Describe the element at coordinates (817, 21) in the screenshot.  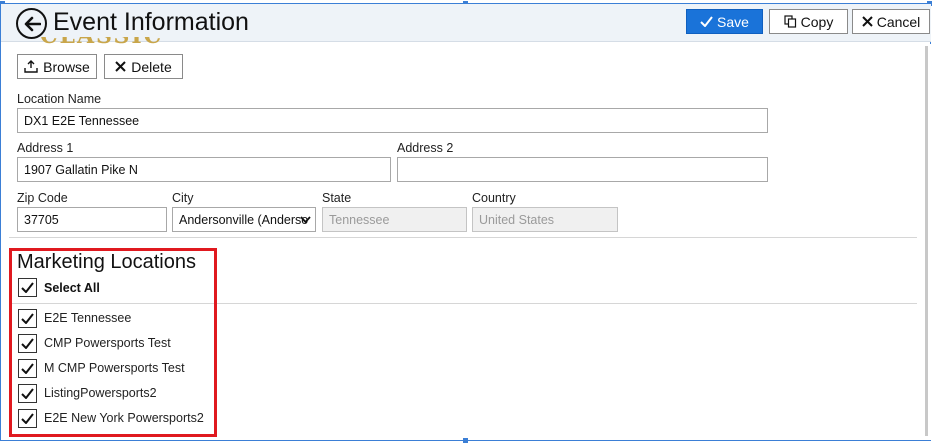
I see `copy-button-label: Copy` at that location.